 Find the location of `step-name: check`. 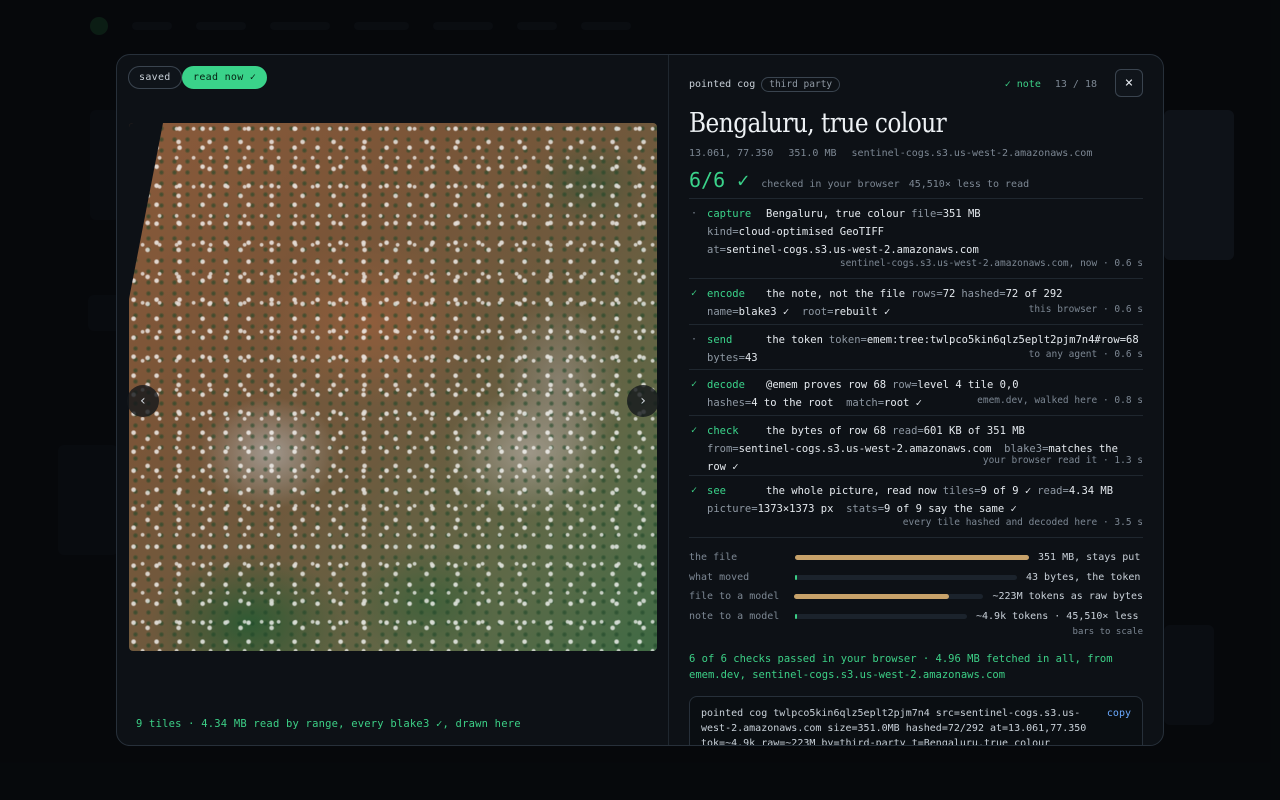

step-name: check is located at coordinates (723, 431).